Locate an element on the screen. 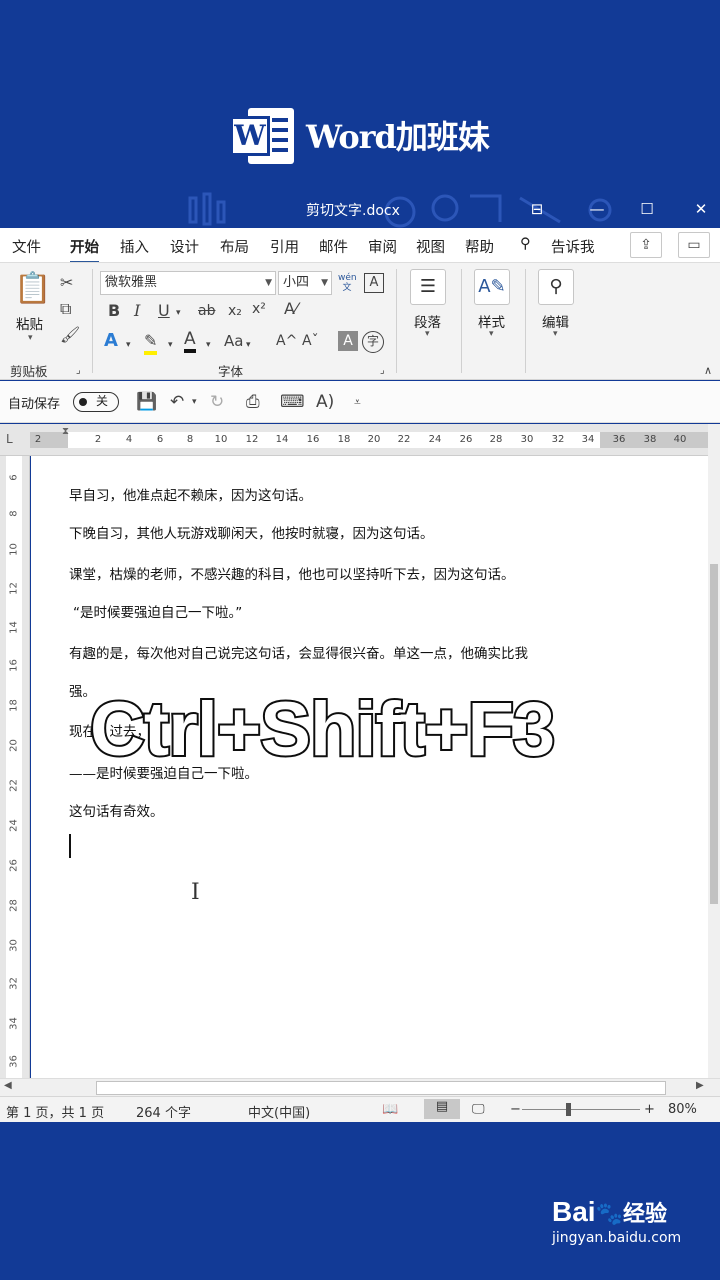 The height and width of the screenshot is (1280, 720). zoom-out-icon: − is located at coordinates (515, 1109).